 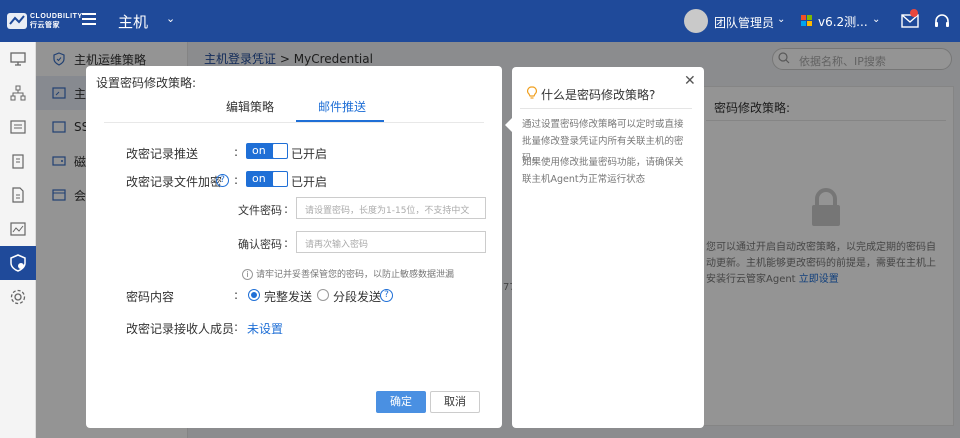 I want to click on monitor-icon, so click(x=18, y=59).